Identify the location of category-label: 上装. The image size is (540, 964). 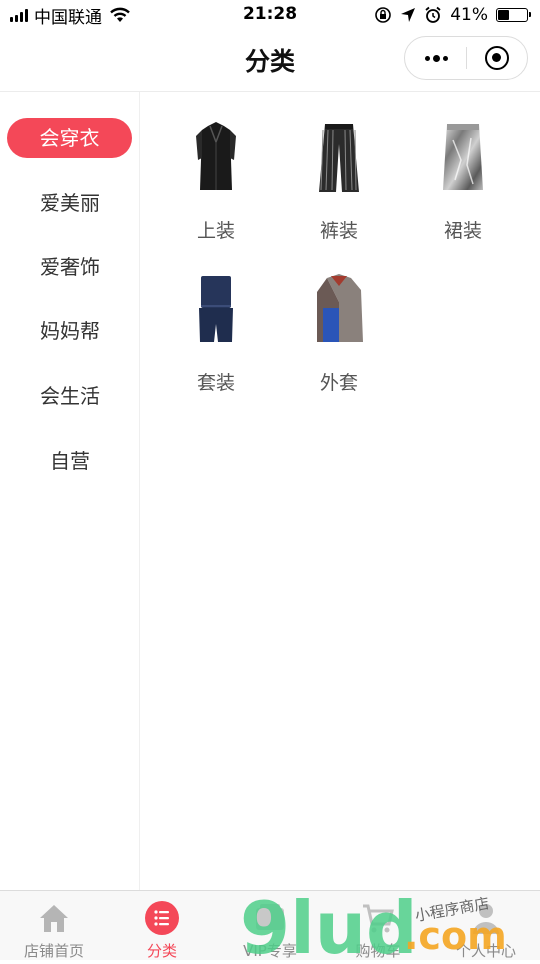
(215, 231).